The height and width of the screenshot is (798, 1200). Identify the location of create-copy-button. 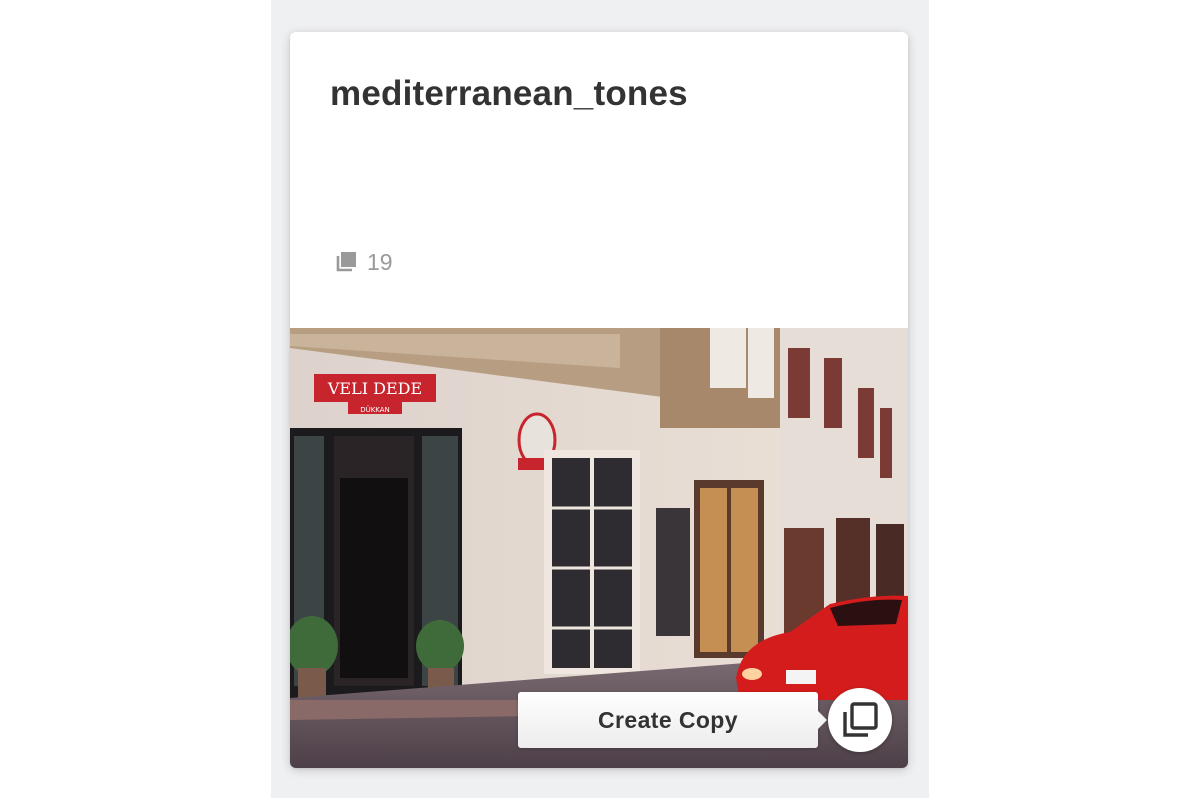
(860, 720).